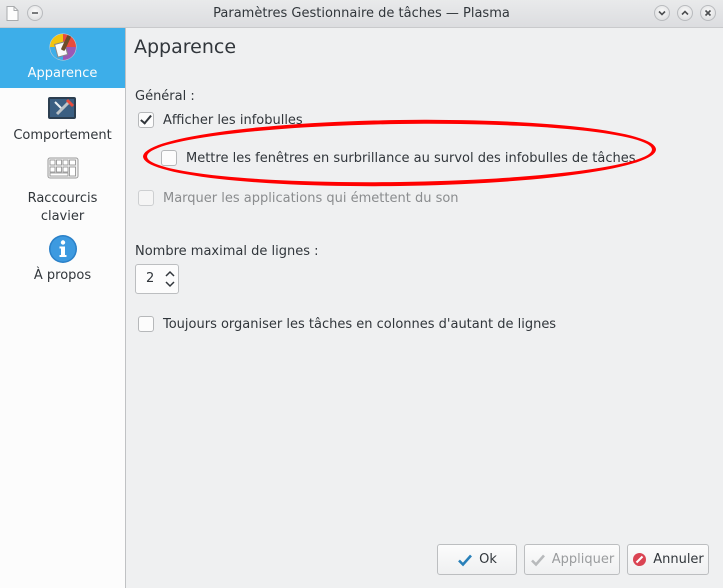 This screenshot has width=723, height=588. I want to click on apply-button: Appliquer, so click(572, 559).